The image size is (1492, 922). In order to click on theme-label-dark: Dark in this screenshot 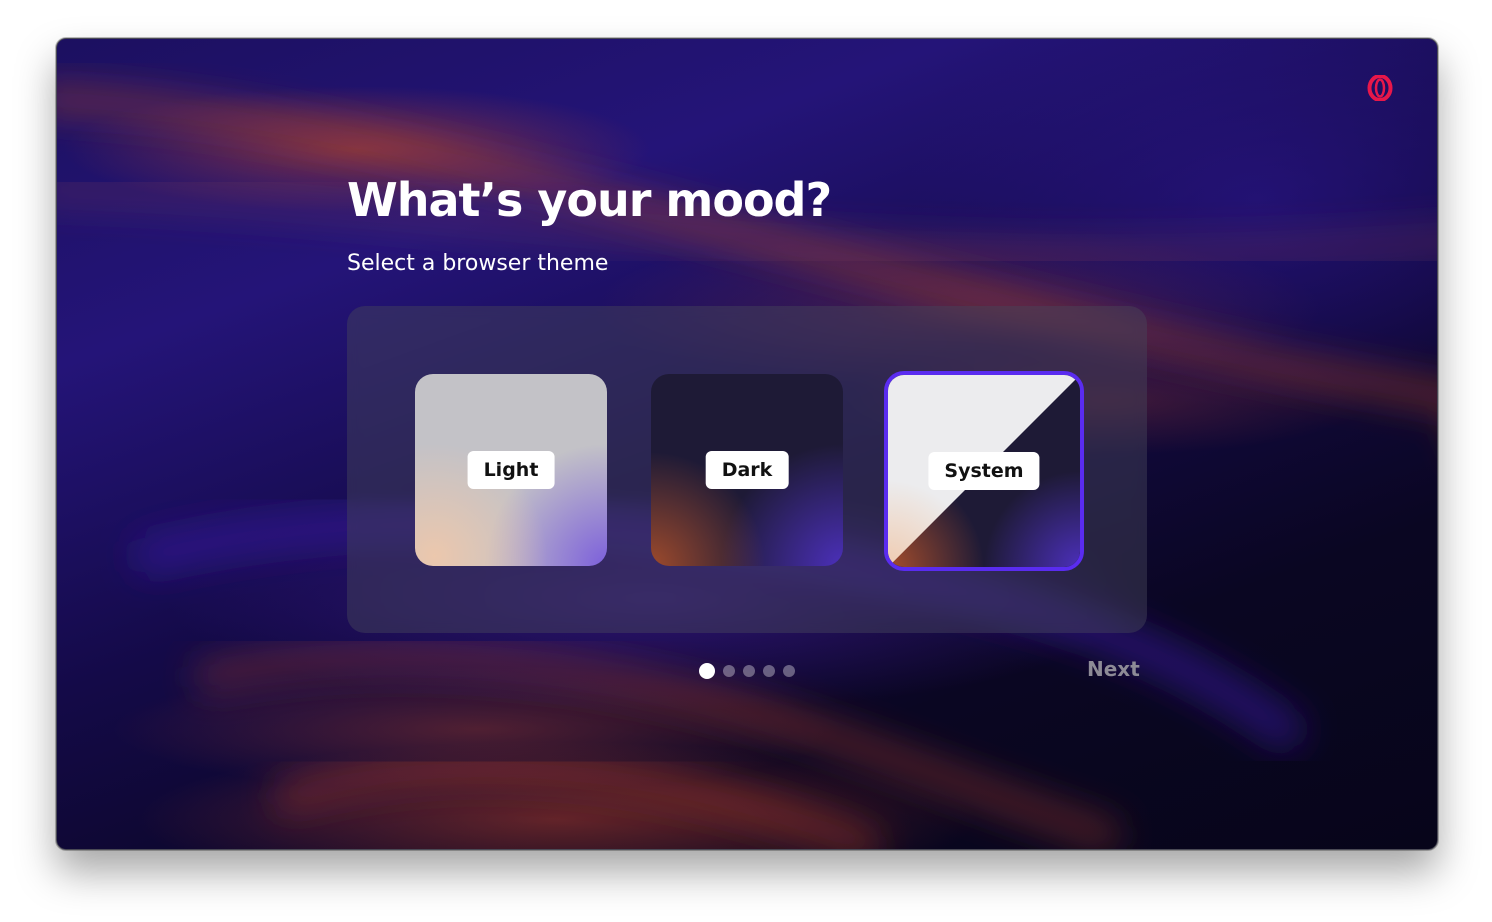, I will do `click(747, 470)`.